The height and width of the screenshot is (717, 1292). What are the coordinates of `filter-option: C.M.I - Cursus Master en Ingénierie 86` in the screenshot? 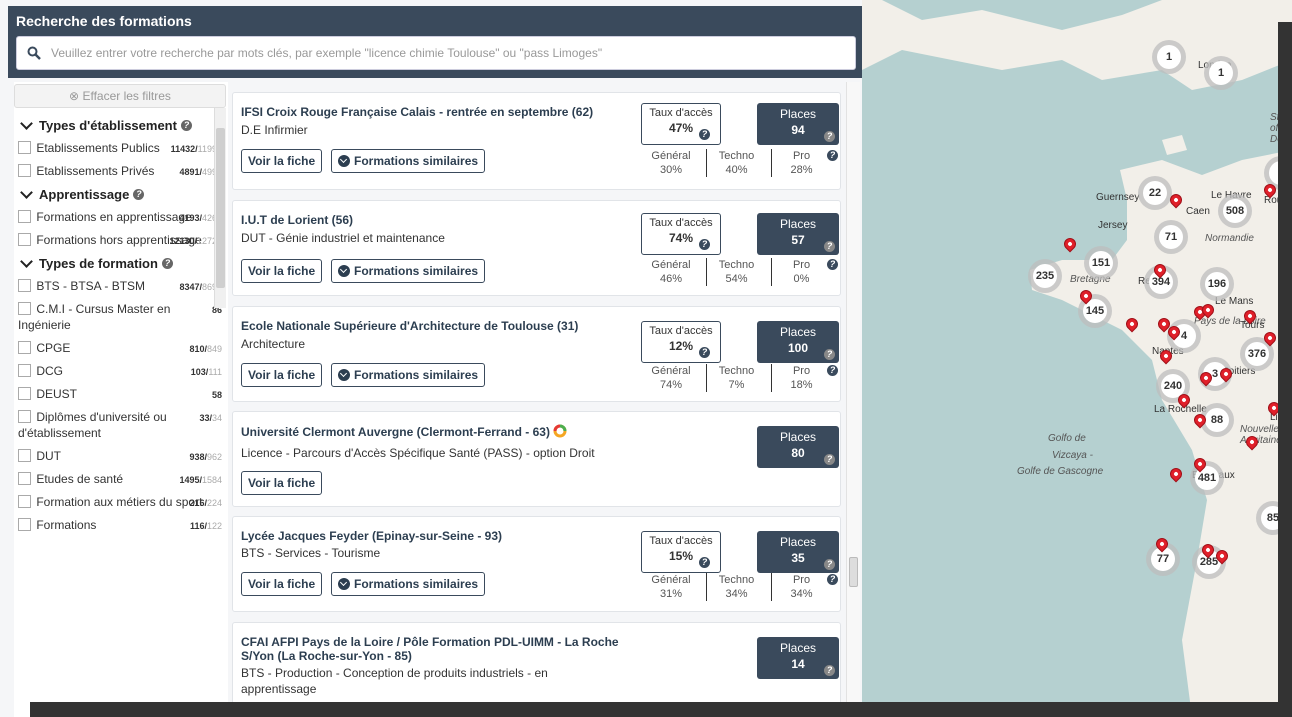 It's located at (121, 317).